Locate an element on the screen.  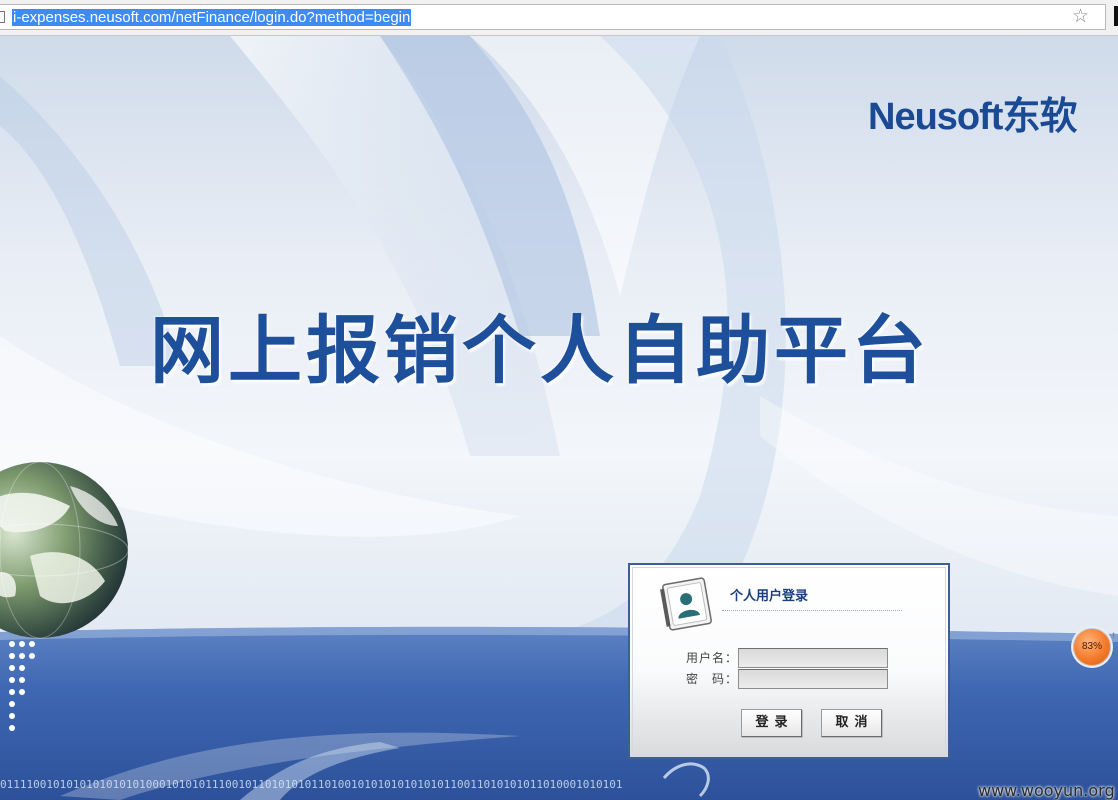
network-speed-widget: 83% ↑ ↓ is located at coordinates (1095, 648).